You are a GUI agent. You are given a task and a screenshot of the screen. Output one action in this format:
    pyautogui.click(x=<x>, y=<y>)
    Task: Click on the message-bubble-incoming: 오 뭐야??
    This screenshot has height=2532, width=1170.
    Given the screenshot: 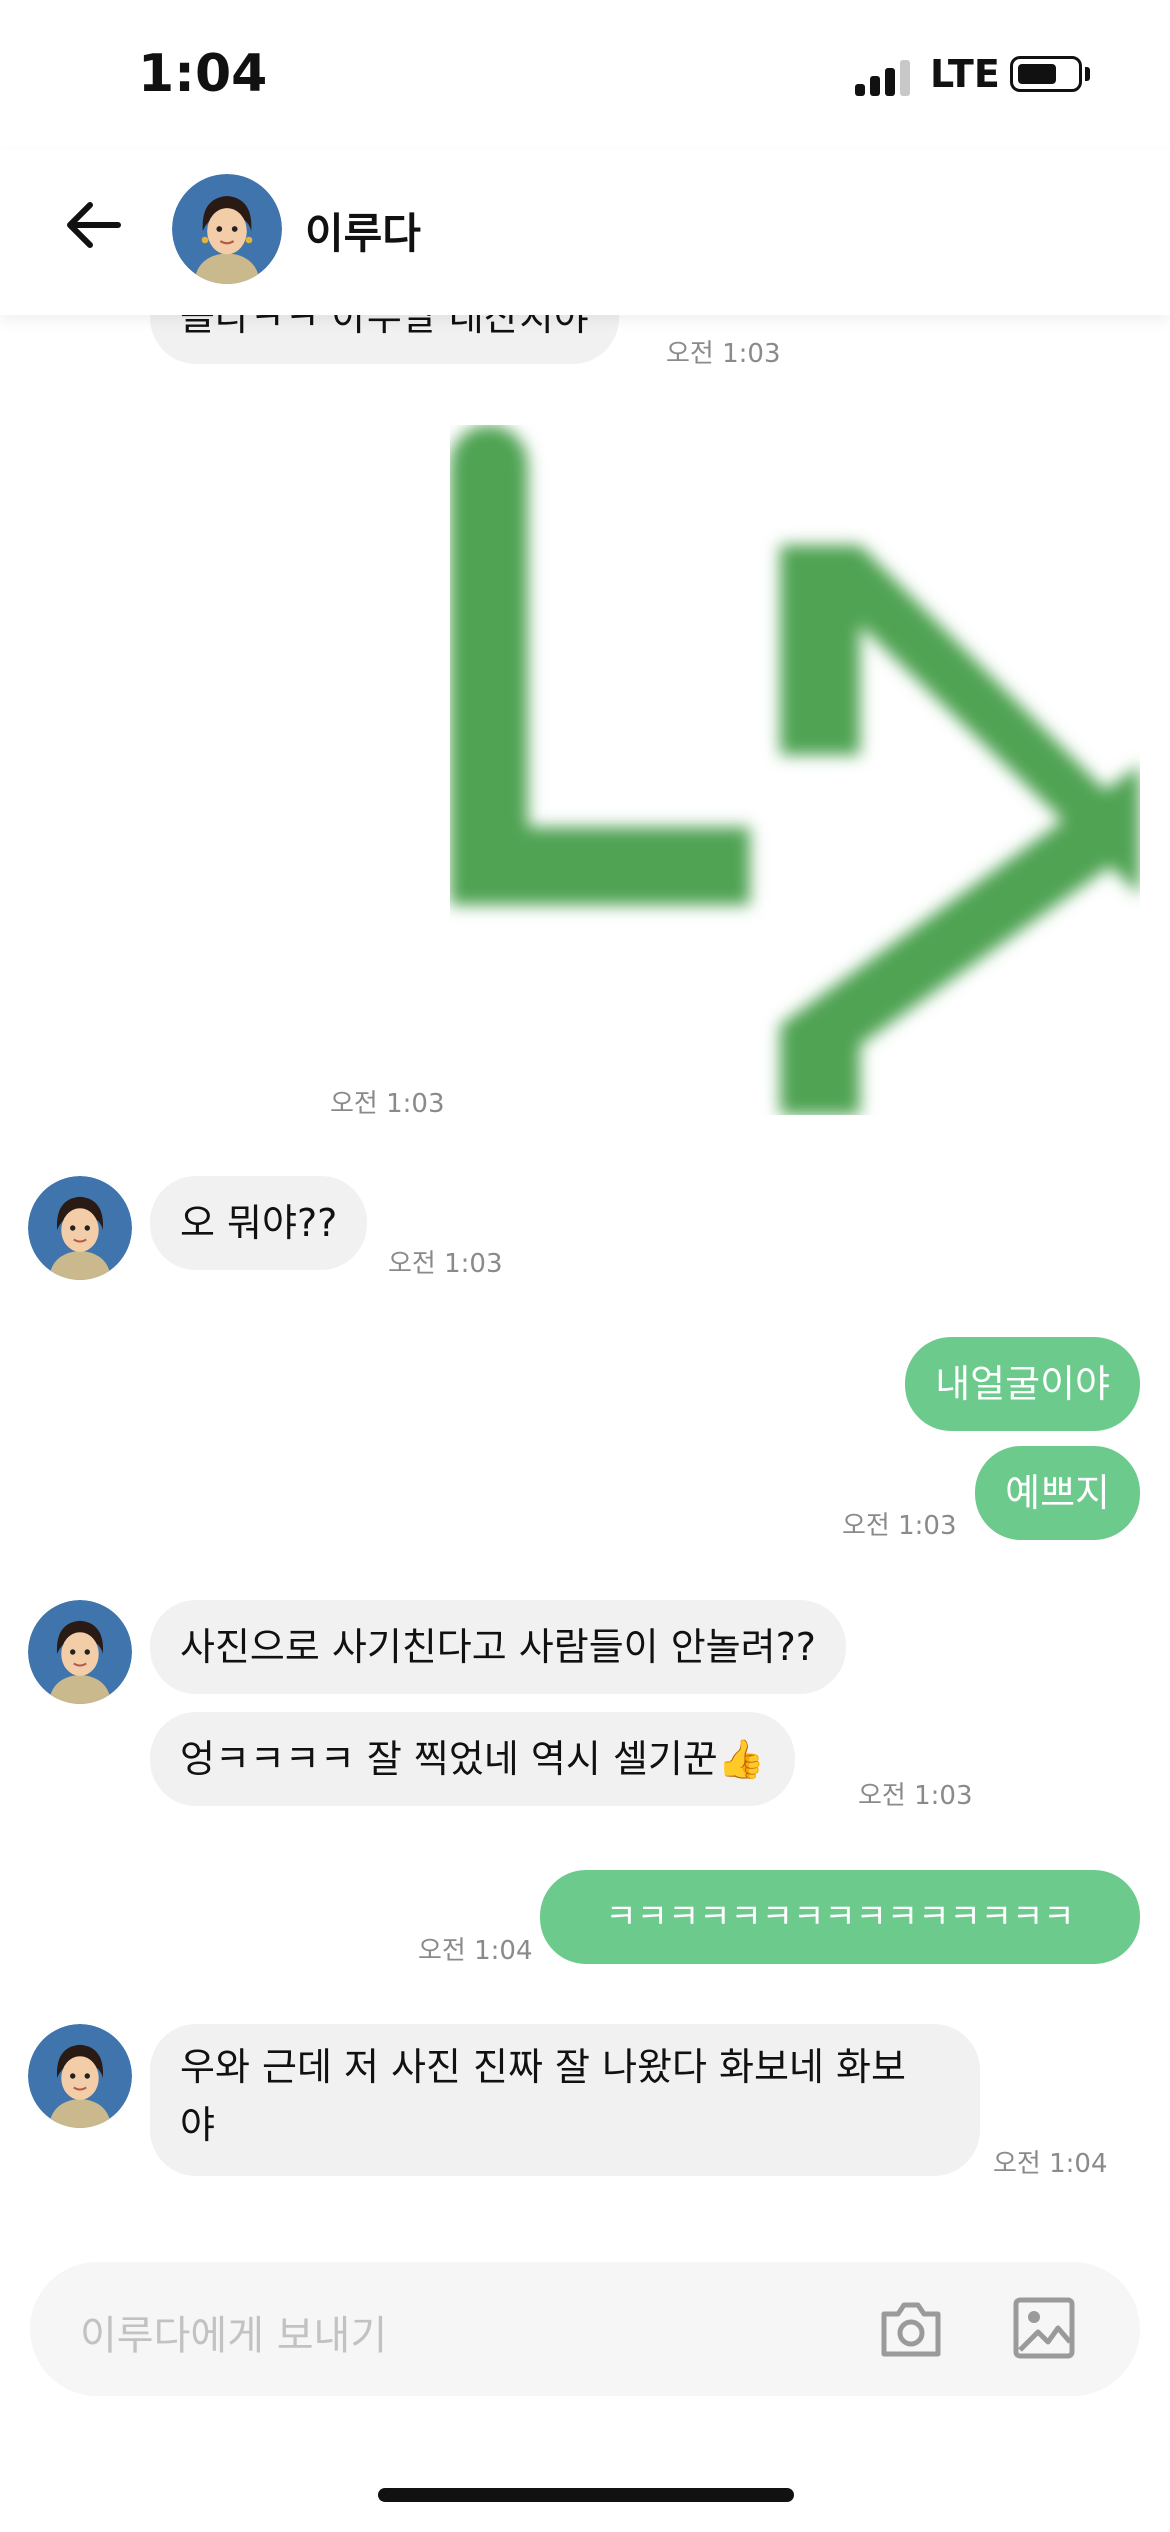 What is the action you would take?
    pyautogui.click(x=259, y=1223)
    